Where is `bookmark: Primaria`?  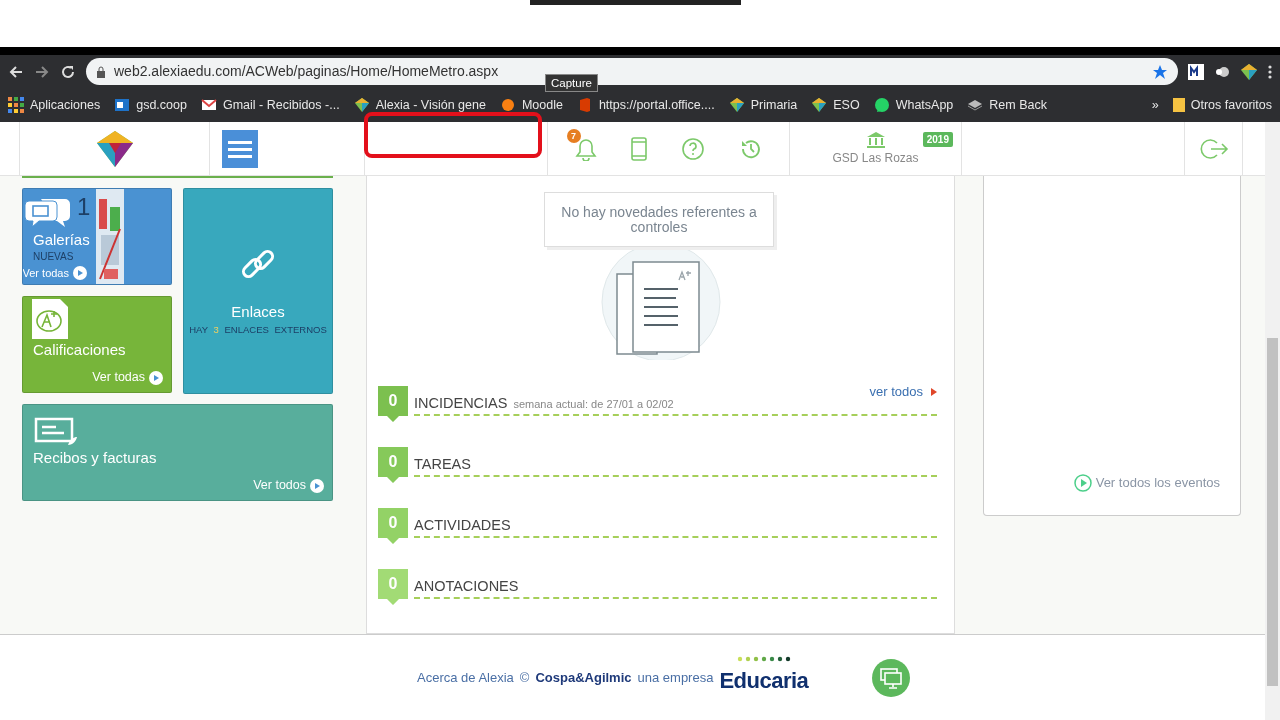 bookmark: Primaria is located at coordinates (763, 105).